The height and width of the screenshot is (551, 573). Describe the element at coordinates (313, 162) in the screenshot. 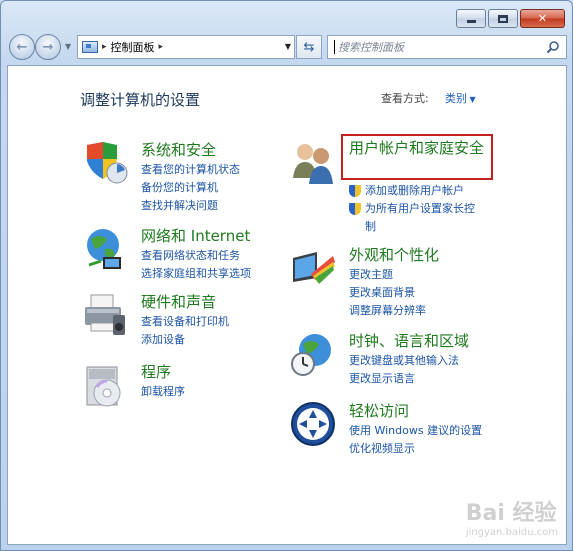

I see `user-accounts-icon` at that location.